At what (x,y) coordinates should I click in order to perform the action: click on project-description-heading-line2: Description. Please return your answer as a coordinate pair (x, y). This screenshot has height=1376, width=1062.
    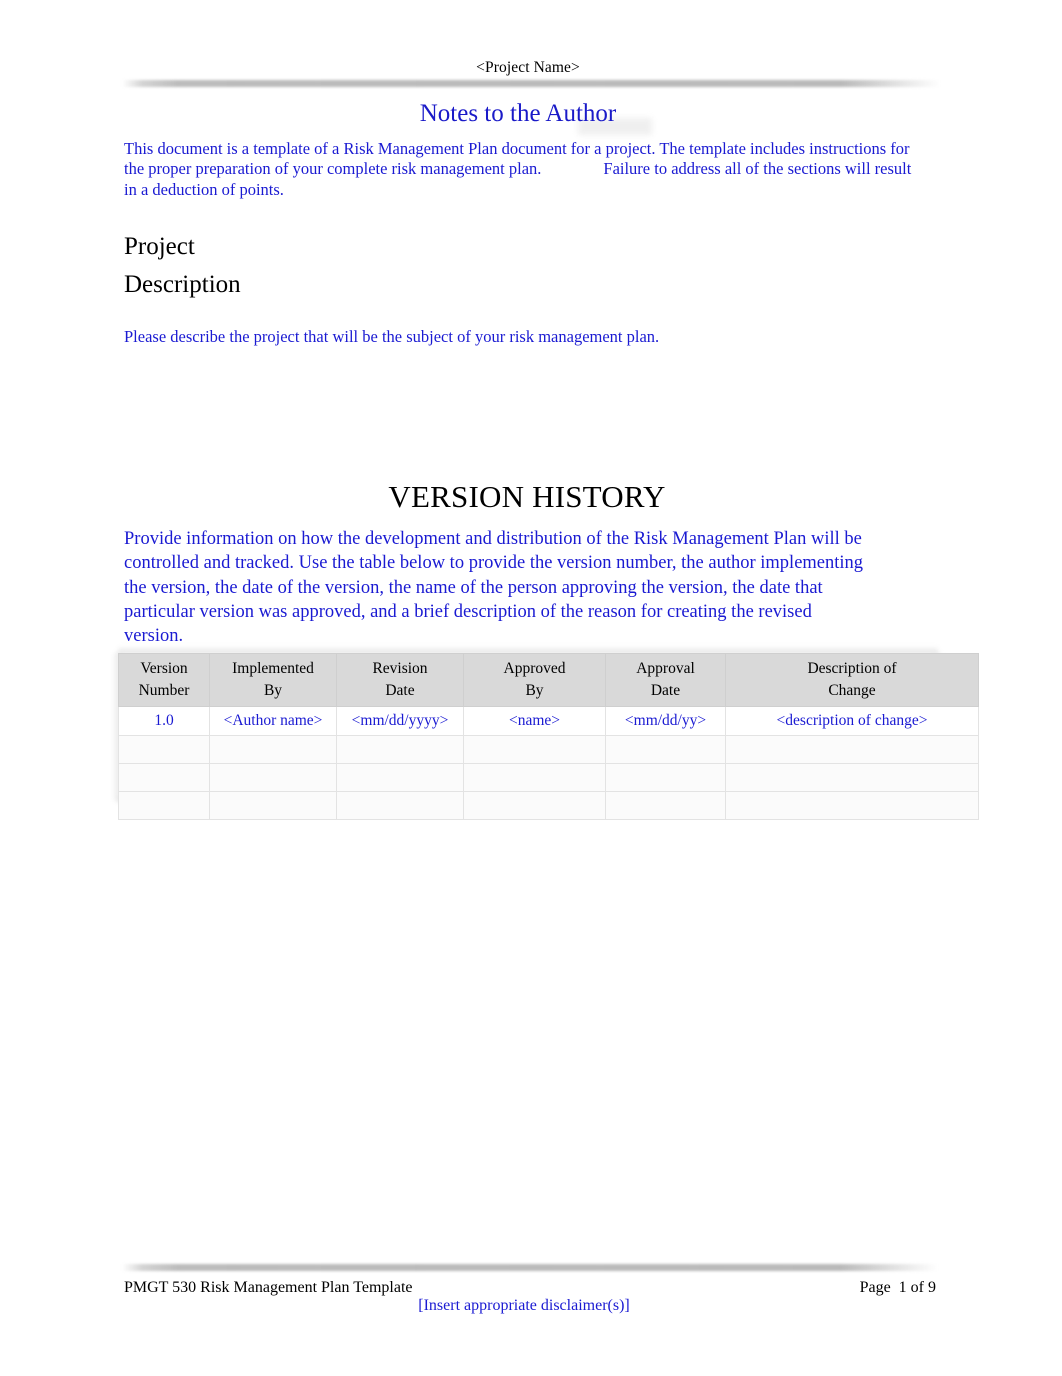
    Looking at the image, I should click on (182, 284).